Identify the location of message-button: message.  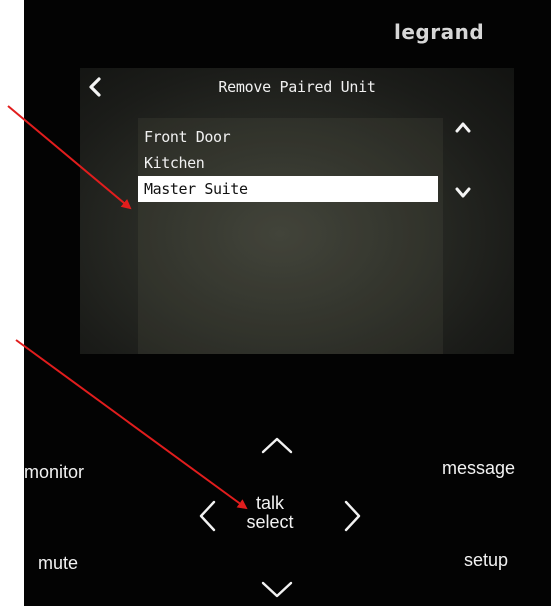
(478, 468).